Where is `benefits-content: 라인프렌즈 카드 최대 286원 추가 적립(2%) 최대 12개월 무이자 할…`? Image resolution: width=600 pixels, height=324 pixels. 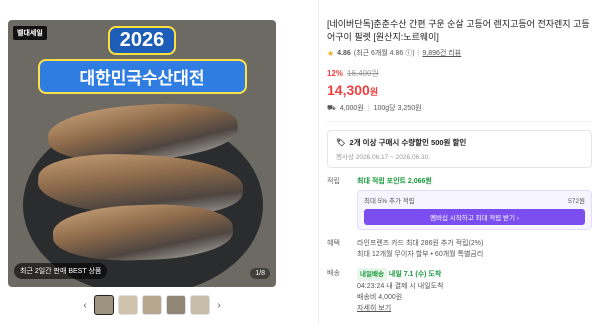
benefits-content: 라인프렌즈 카드 최대 286원 추가 적립(2%) 최대 12개월 무이자 할… is located at coordinates (474, 249).